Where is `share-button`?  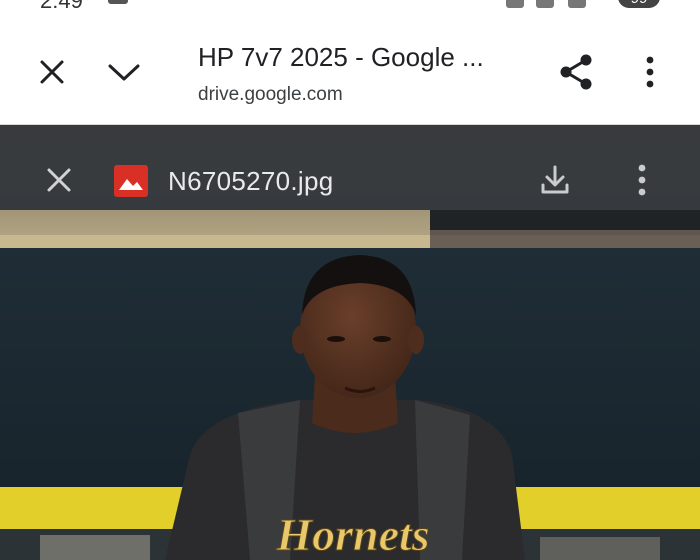
share-button is located at coordinates (576, 72).